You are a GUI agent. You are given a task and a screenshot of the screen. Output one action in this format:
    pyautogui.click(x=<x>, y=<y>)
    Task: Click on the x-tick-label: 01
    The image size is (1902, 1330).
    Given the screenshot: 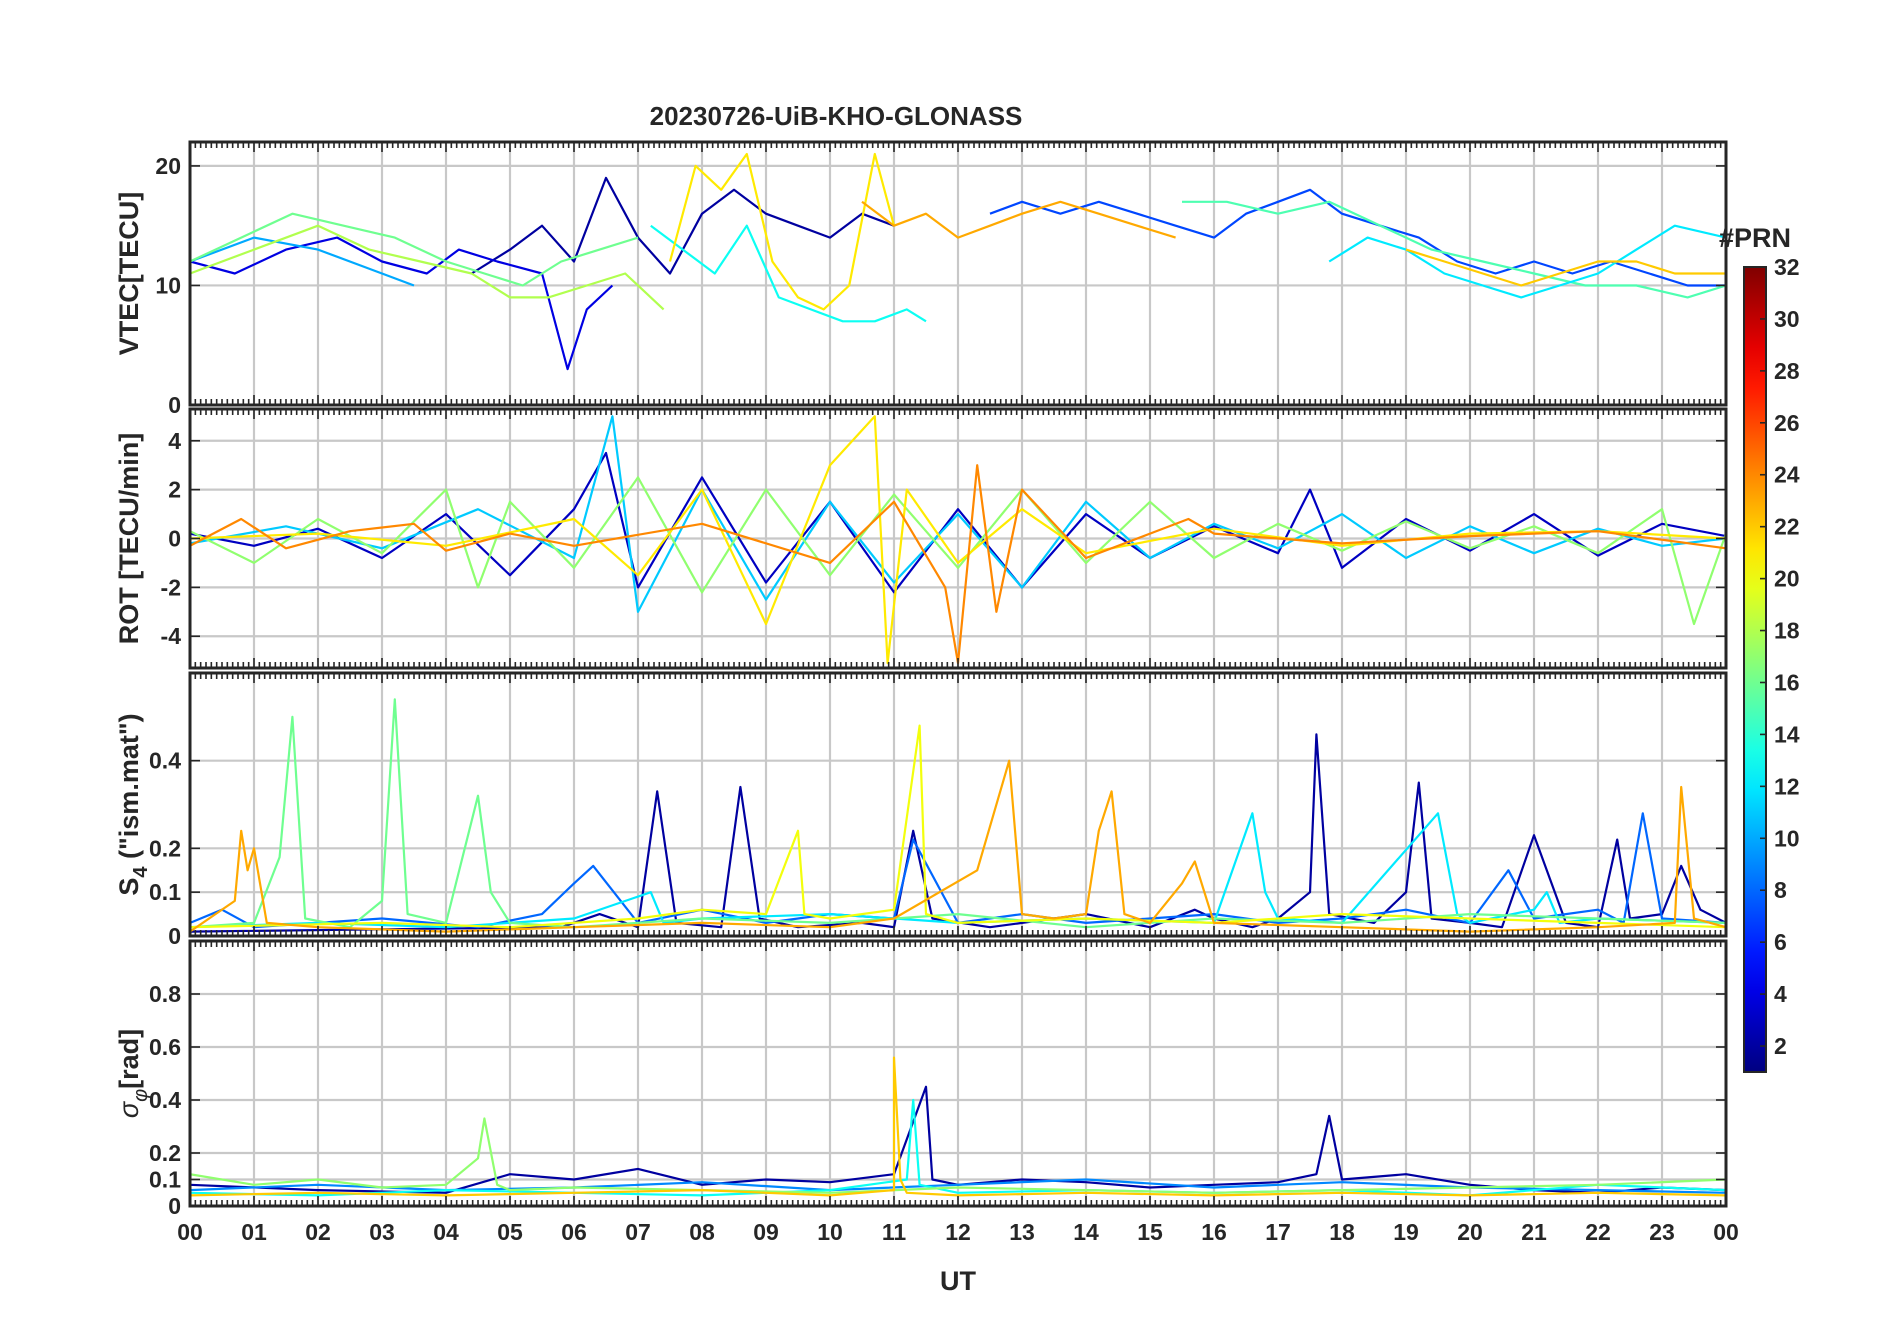 What is the action you would take?
    pyautogui.click(x=254, y=1232)
    